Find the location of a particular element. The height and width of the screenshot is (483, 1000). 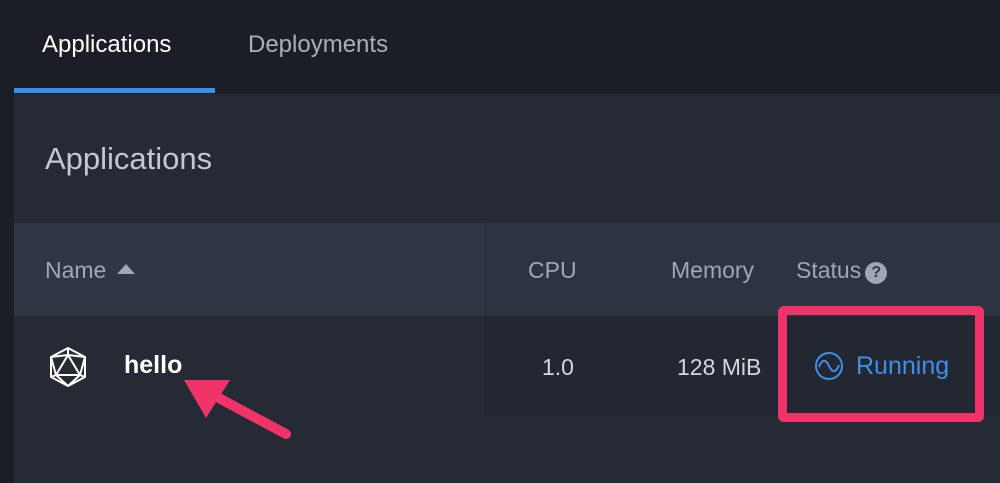

status-label: Running is located at coordinates (903, 366).